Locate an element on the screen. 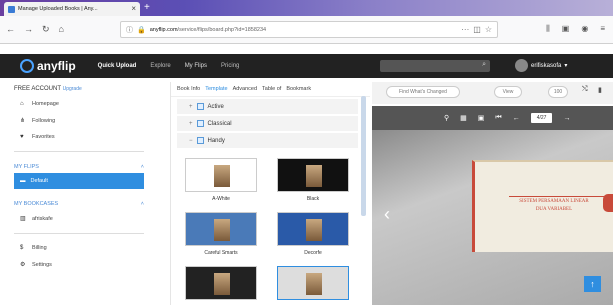  reload-icon: ↻ is located at coordinates (46, 29).